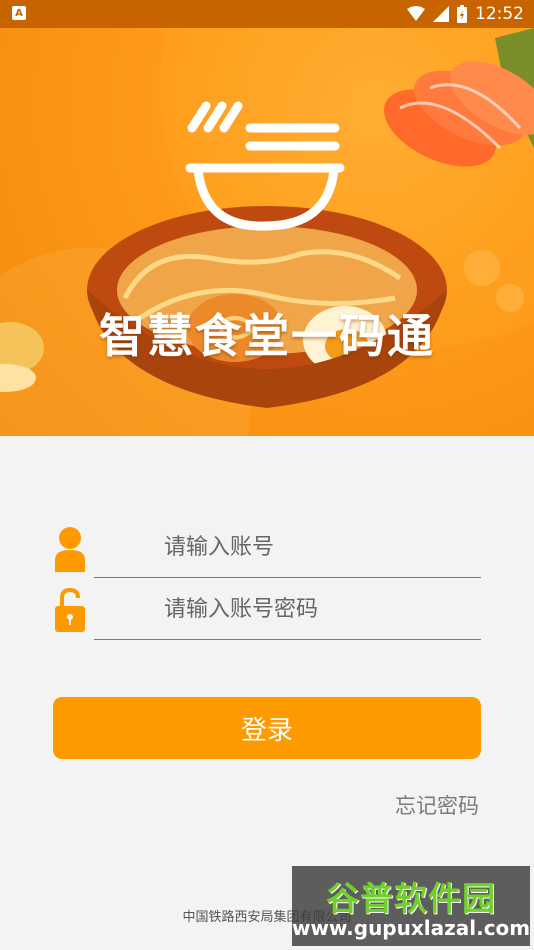 Image resolution: width=534 pixels, height=950 pixels. I want to click on account-field, so click(267, 549).